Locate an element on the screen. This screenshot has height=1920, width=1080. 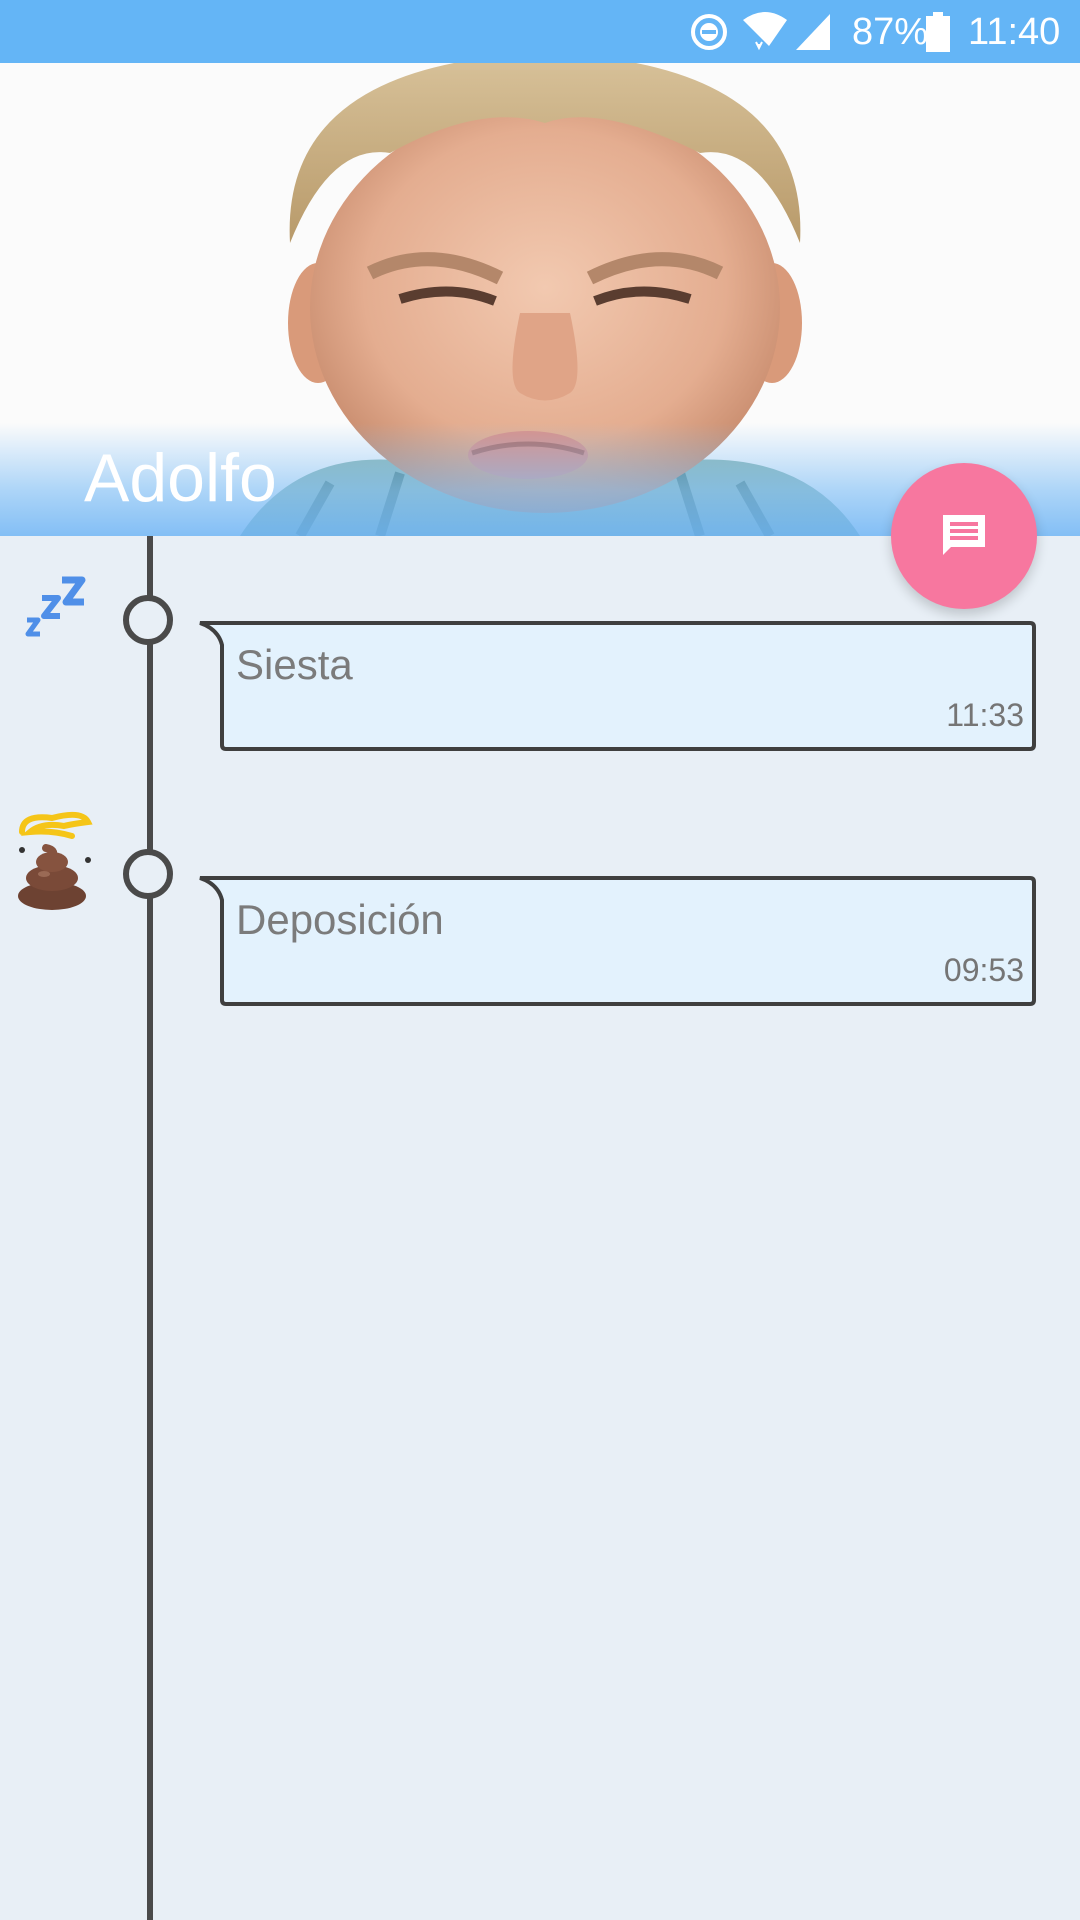
timeline-event-card: Deposición 09:53 is located at coordinates (617, 941).